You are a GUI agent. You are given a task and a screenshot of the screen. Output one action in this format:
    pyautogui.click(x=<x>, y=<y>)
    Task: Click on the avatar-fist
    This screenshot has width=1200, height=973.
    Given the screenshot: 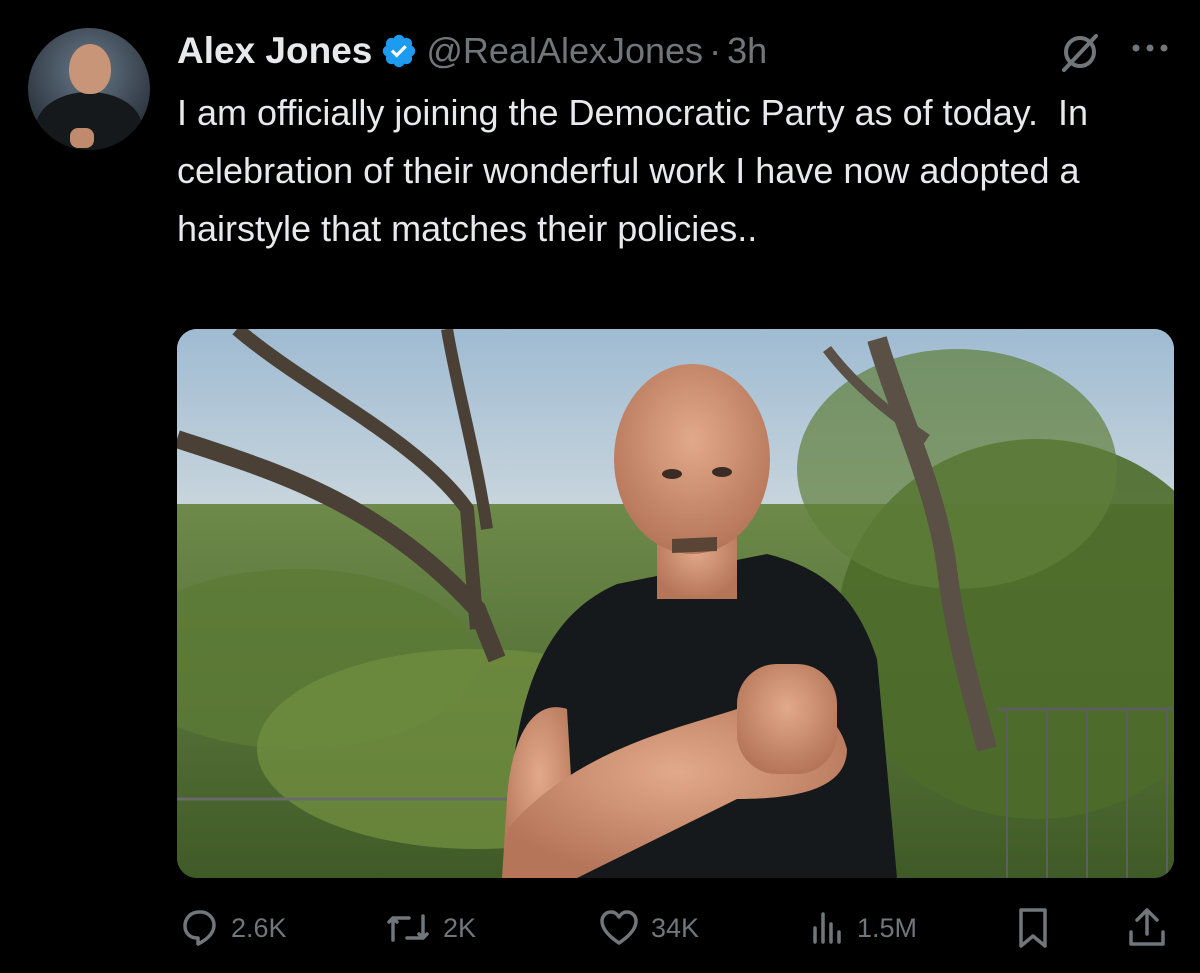 What is the action you would take?
    pyautogui.click(x=82, y=138)
    